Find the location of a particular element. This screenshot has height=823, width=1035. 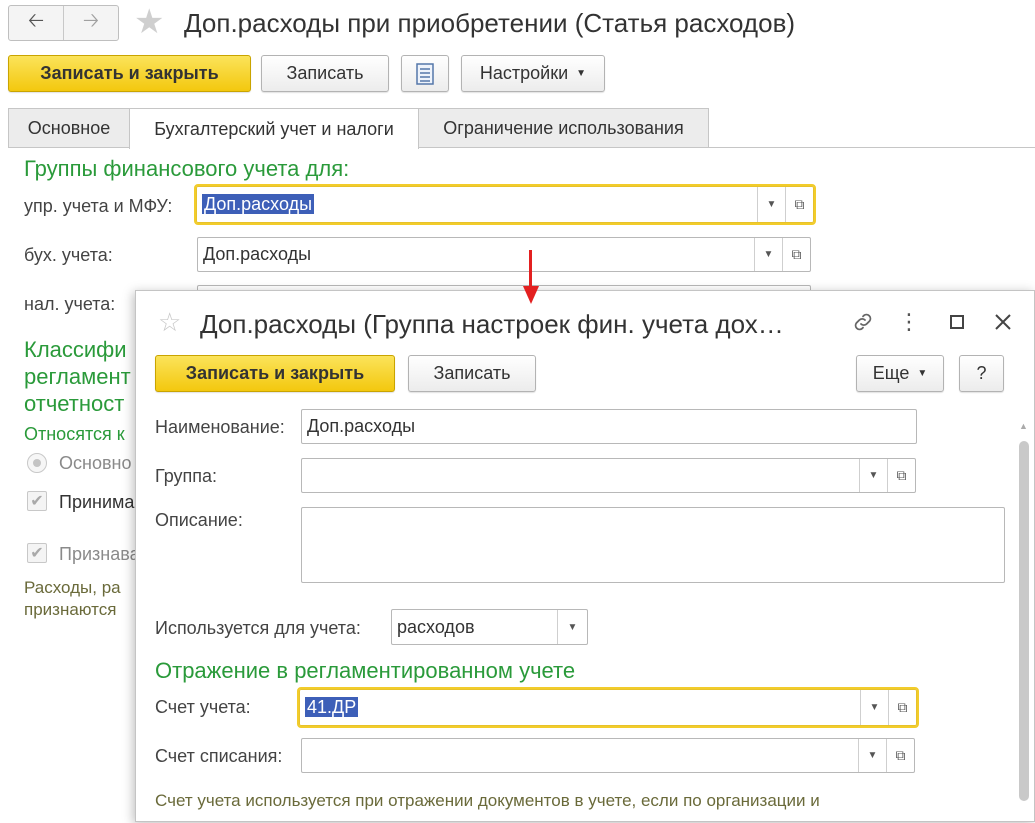

recognize-label: Признава is located at coordinates (99, 554).